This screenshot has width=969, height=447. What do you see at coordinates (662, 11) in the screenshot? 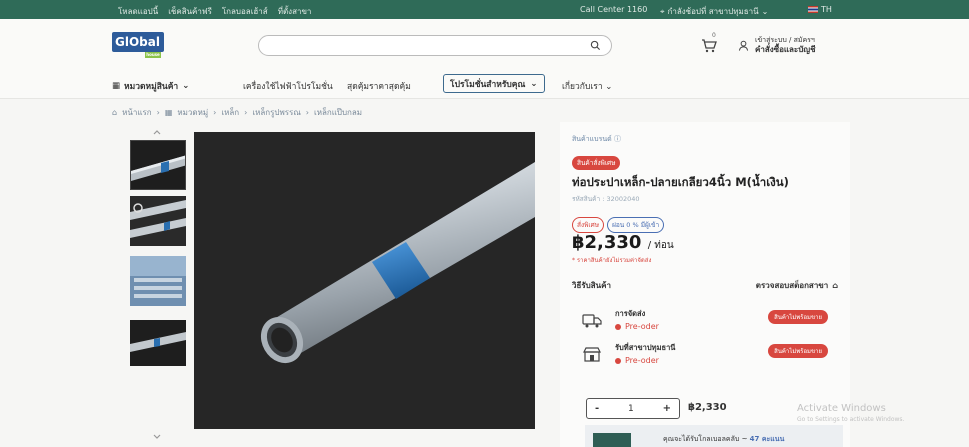
I see `location-icon: ⌖` at bounding box center [662, 11].